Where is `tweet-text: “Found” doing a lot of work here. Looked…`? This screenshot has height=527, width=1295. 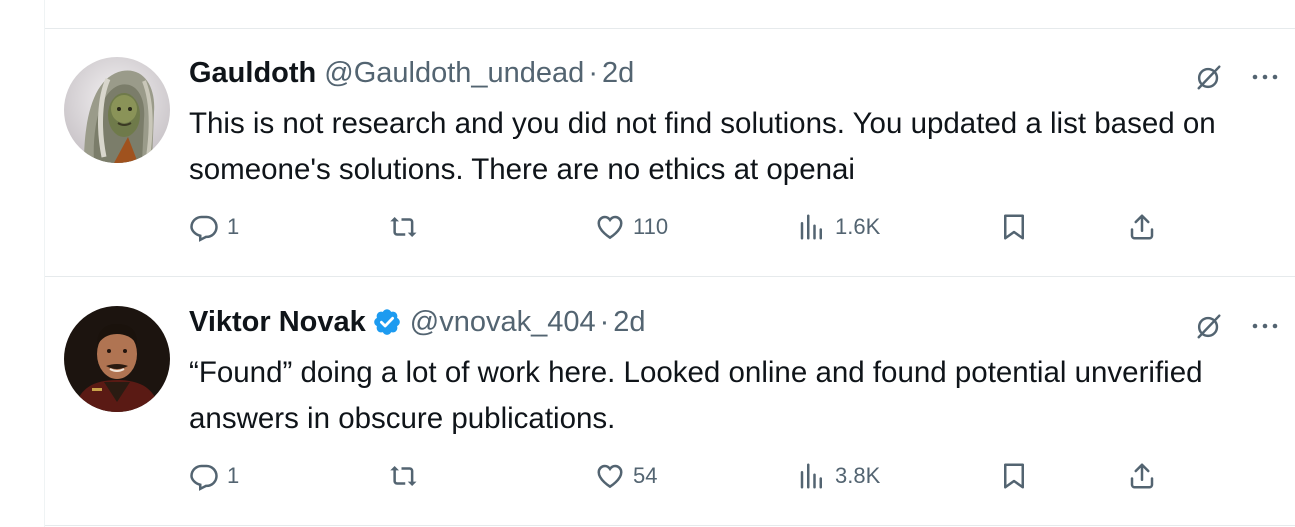 tweet-text: “Found” doing a lot of work here. Looked… is located at coordinates (696, 395).